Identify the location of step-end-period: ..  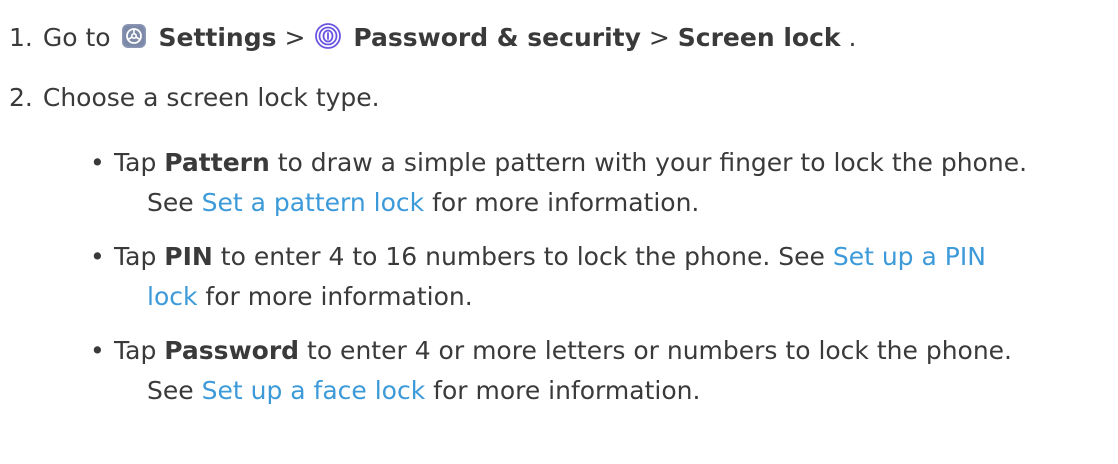
(852, 37).